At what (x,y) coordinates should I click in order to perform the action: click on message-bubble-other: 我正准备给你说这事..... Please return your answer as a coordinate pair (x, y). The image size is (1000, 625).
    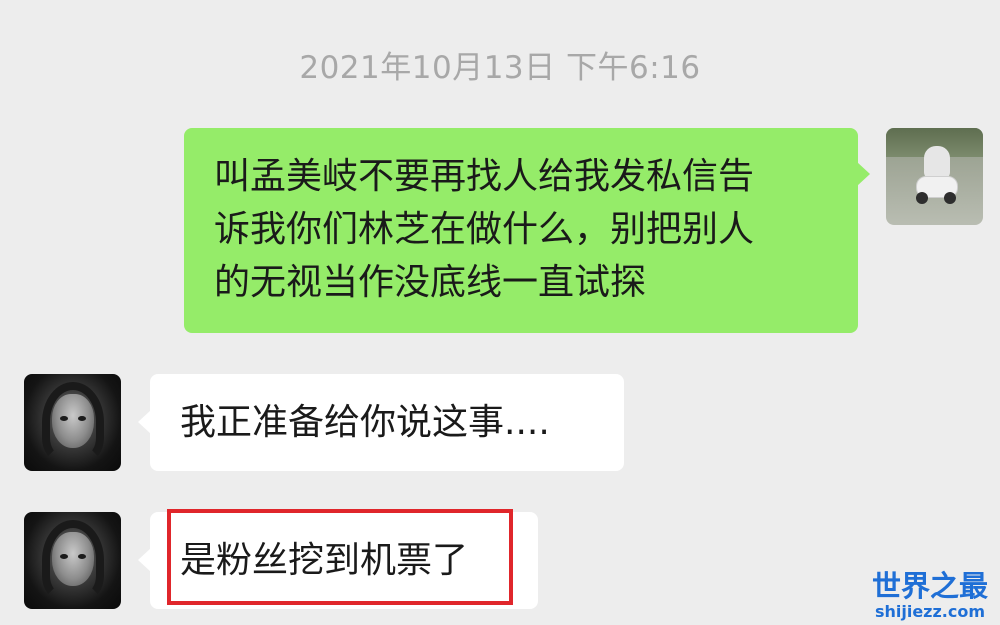
    Looking at the image, I should click on (381, 422).